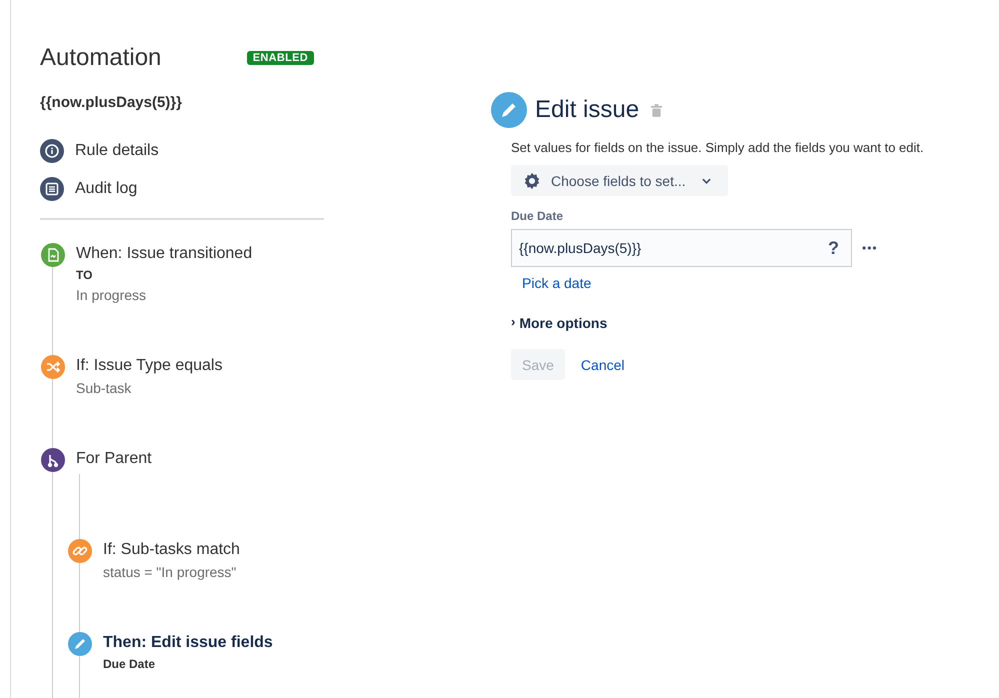  Describe the element at coordinates (149, 366) in the screenshot. I see `step-title: If: Issue Type equals` at that location.